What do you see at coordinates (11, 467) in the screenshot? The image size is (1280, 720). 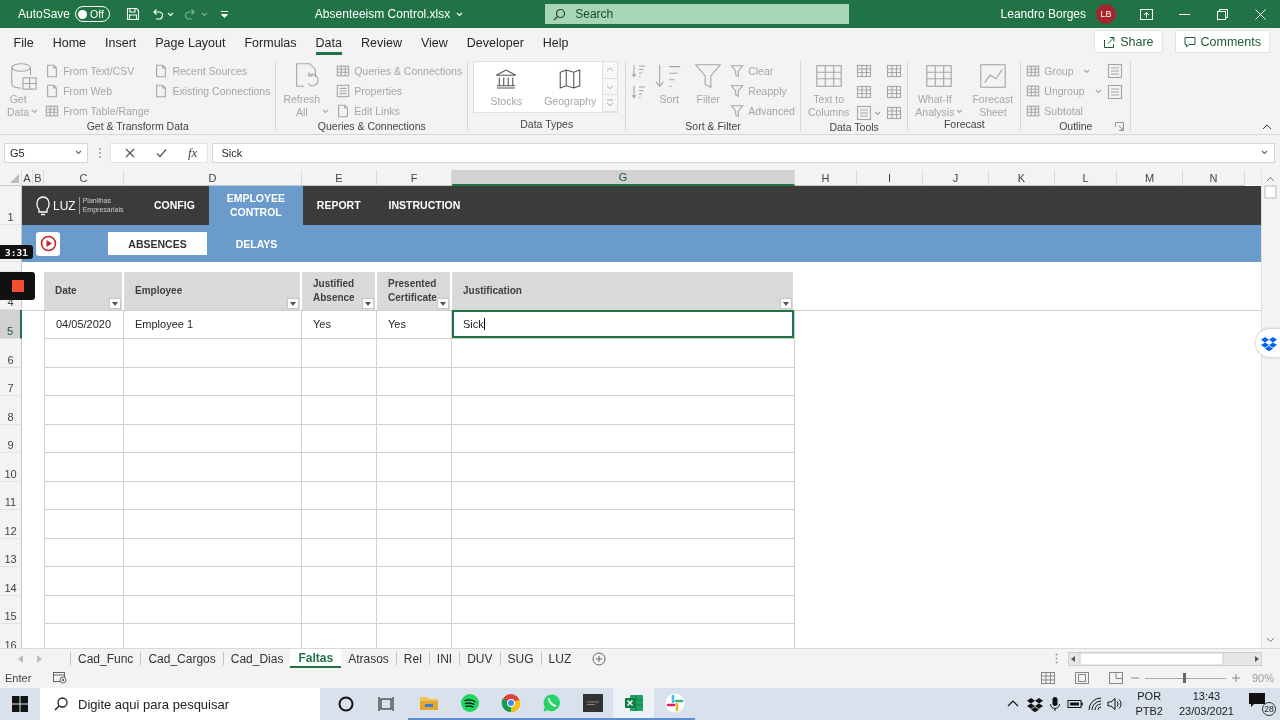 I see `row-header: 10` at bounding box center [11, 467].